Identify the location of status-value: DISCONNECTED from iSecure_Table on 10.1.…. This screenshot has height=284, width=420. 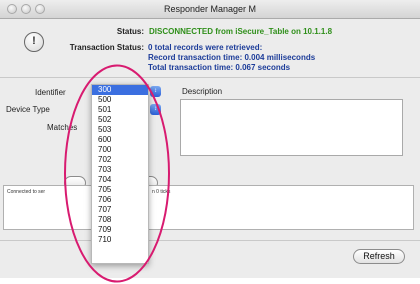
(241, 31).